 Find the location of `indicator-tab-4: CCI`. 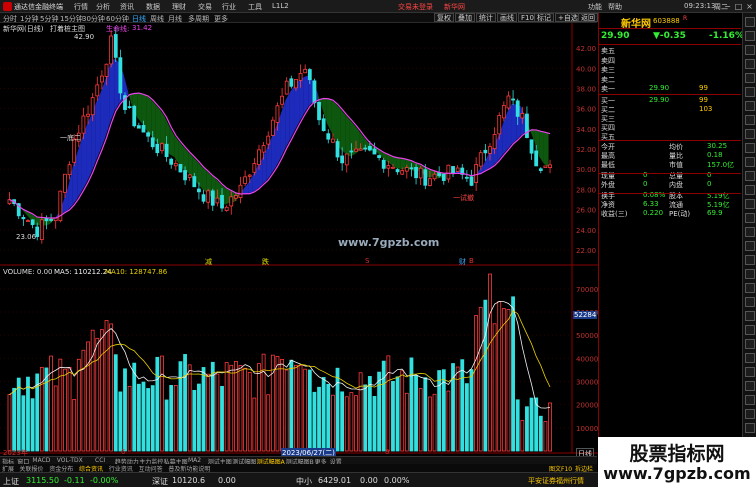

indicator-tab-4: CCI is located at coordinates (100, 460).